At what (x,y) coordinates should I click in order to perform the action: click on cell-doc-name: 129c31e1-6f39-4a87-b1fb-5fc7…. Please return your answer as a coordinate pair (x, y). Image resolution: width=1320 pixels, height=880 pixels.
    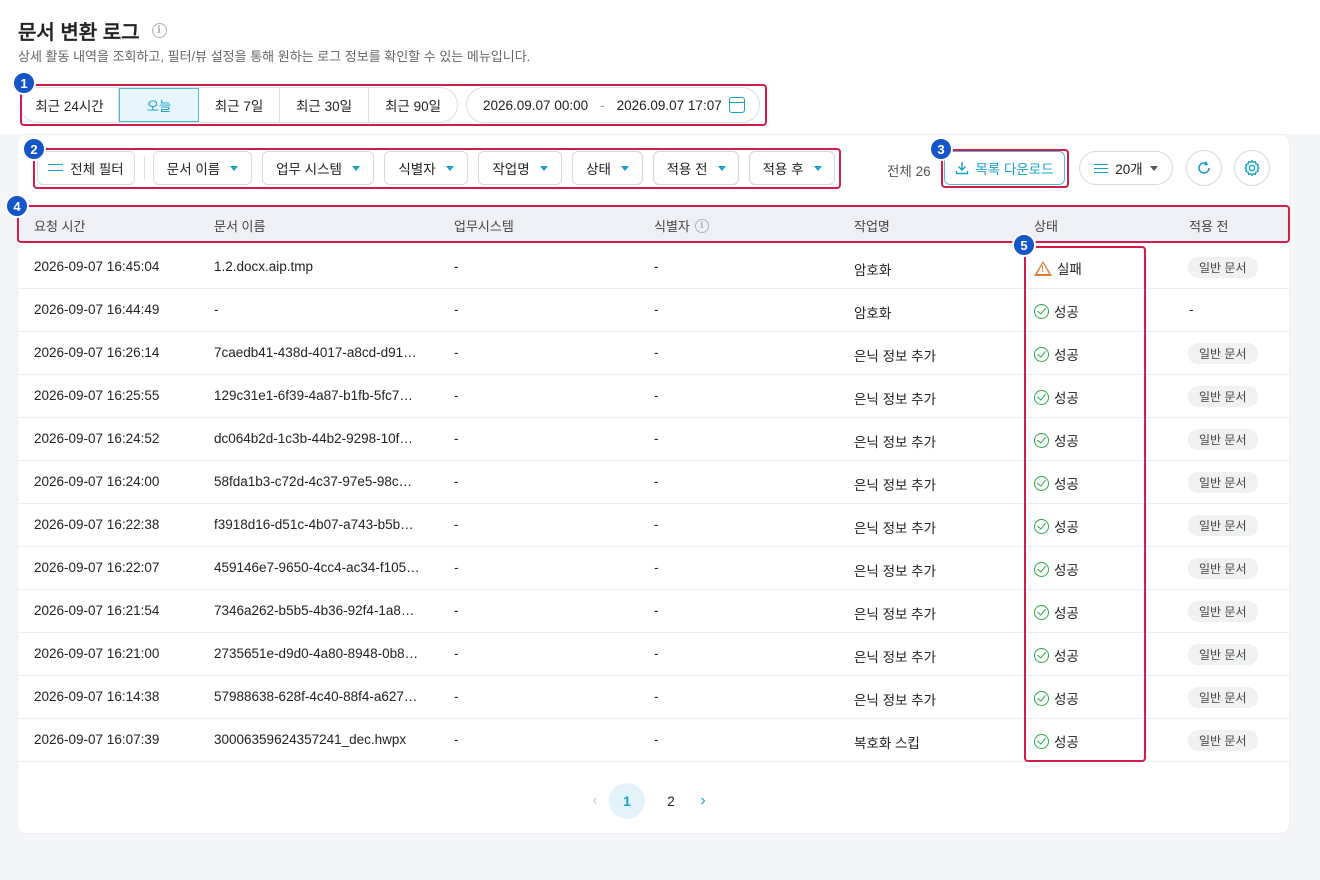
    Looking at the image, I should click on (313, 395).